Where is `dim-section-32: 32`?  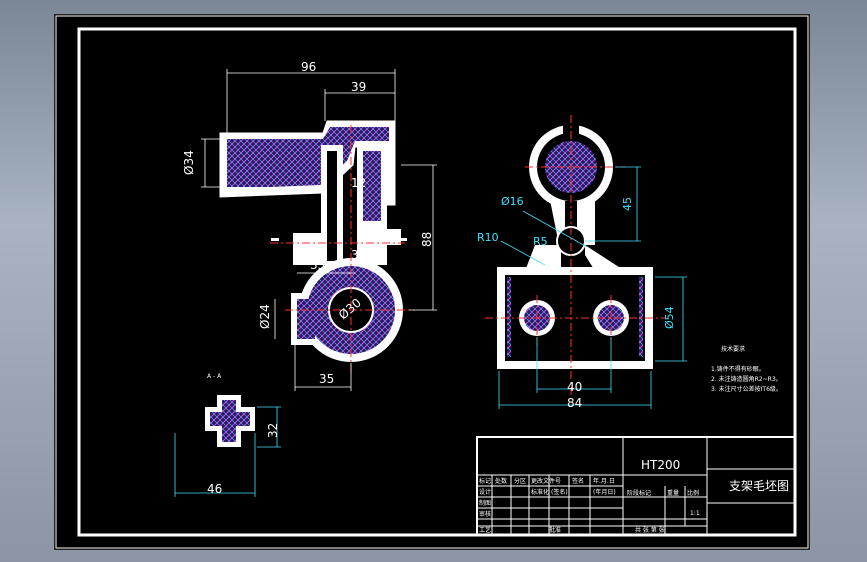
dim-section-32: 32 is located at coordinates (273, 430).